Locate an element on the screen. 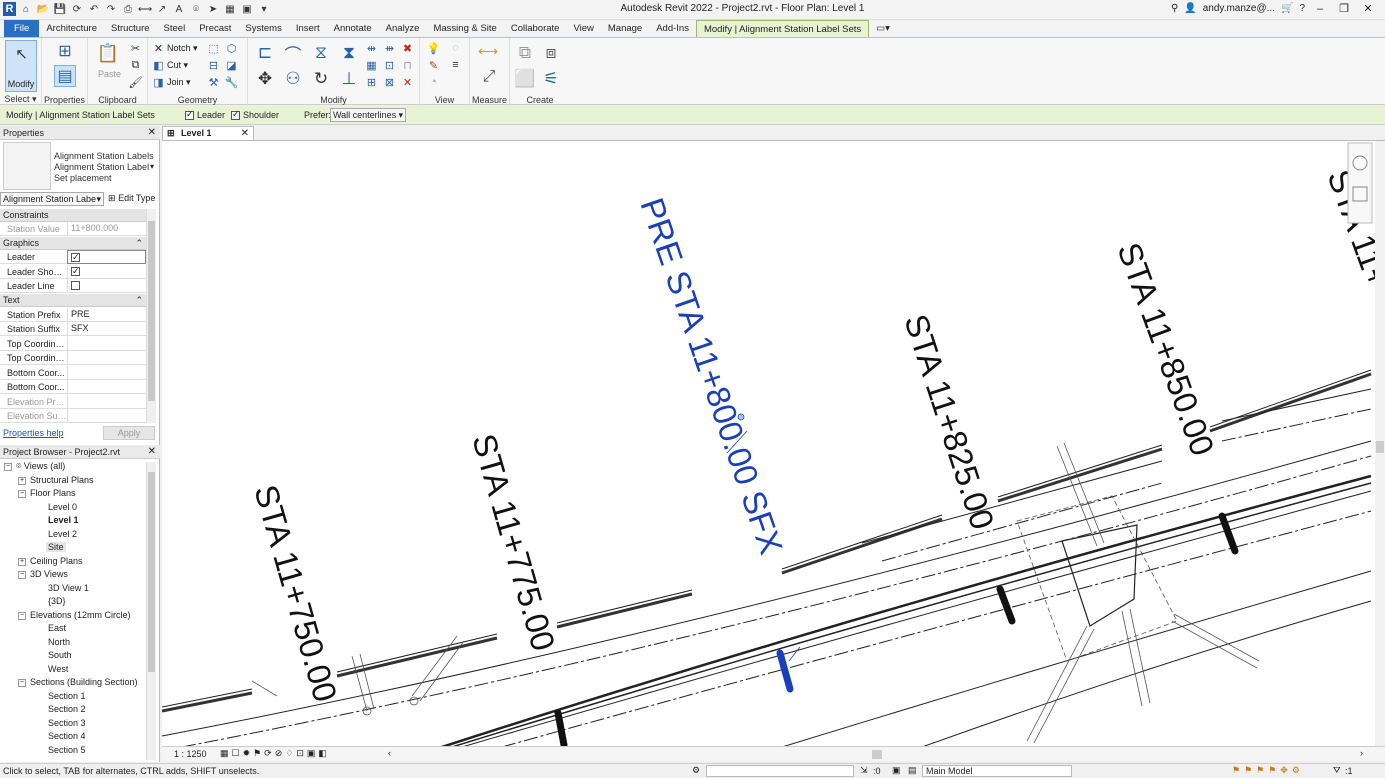  extend-icon: ⊠ is located at coordinates (389, 82).